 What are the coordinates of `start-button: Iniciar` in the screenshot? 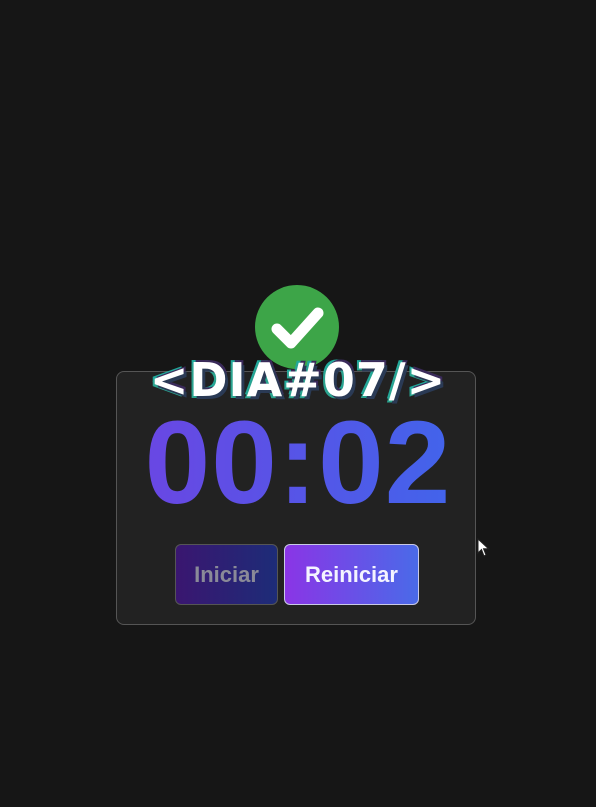 It's located at (226, 574).